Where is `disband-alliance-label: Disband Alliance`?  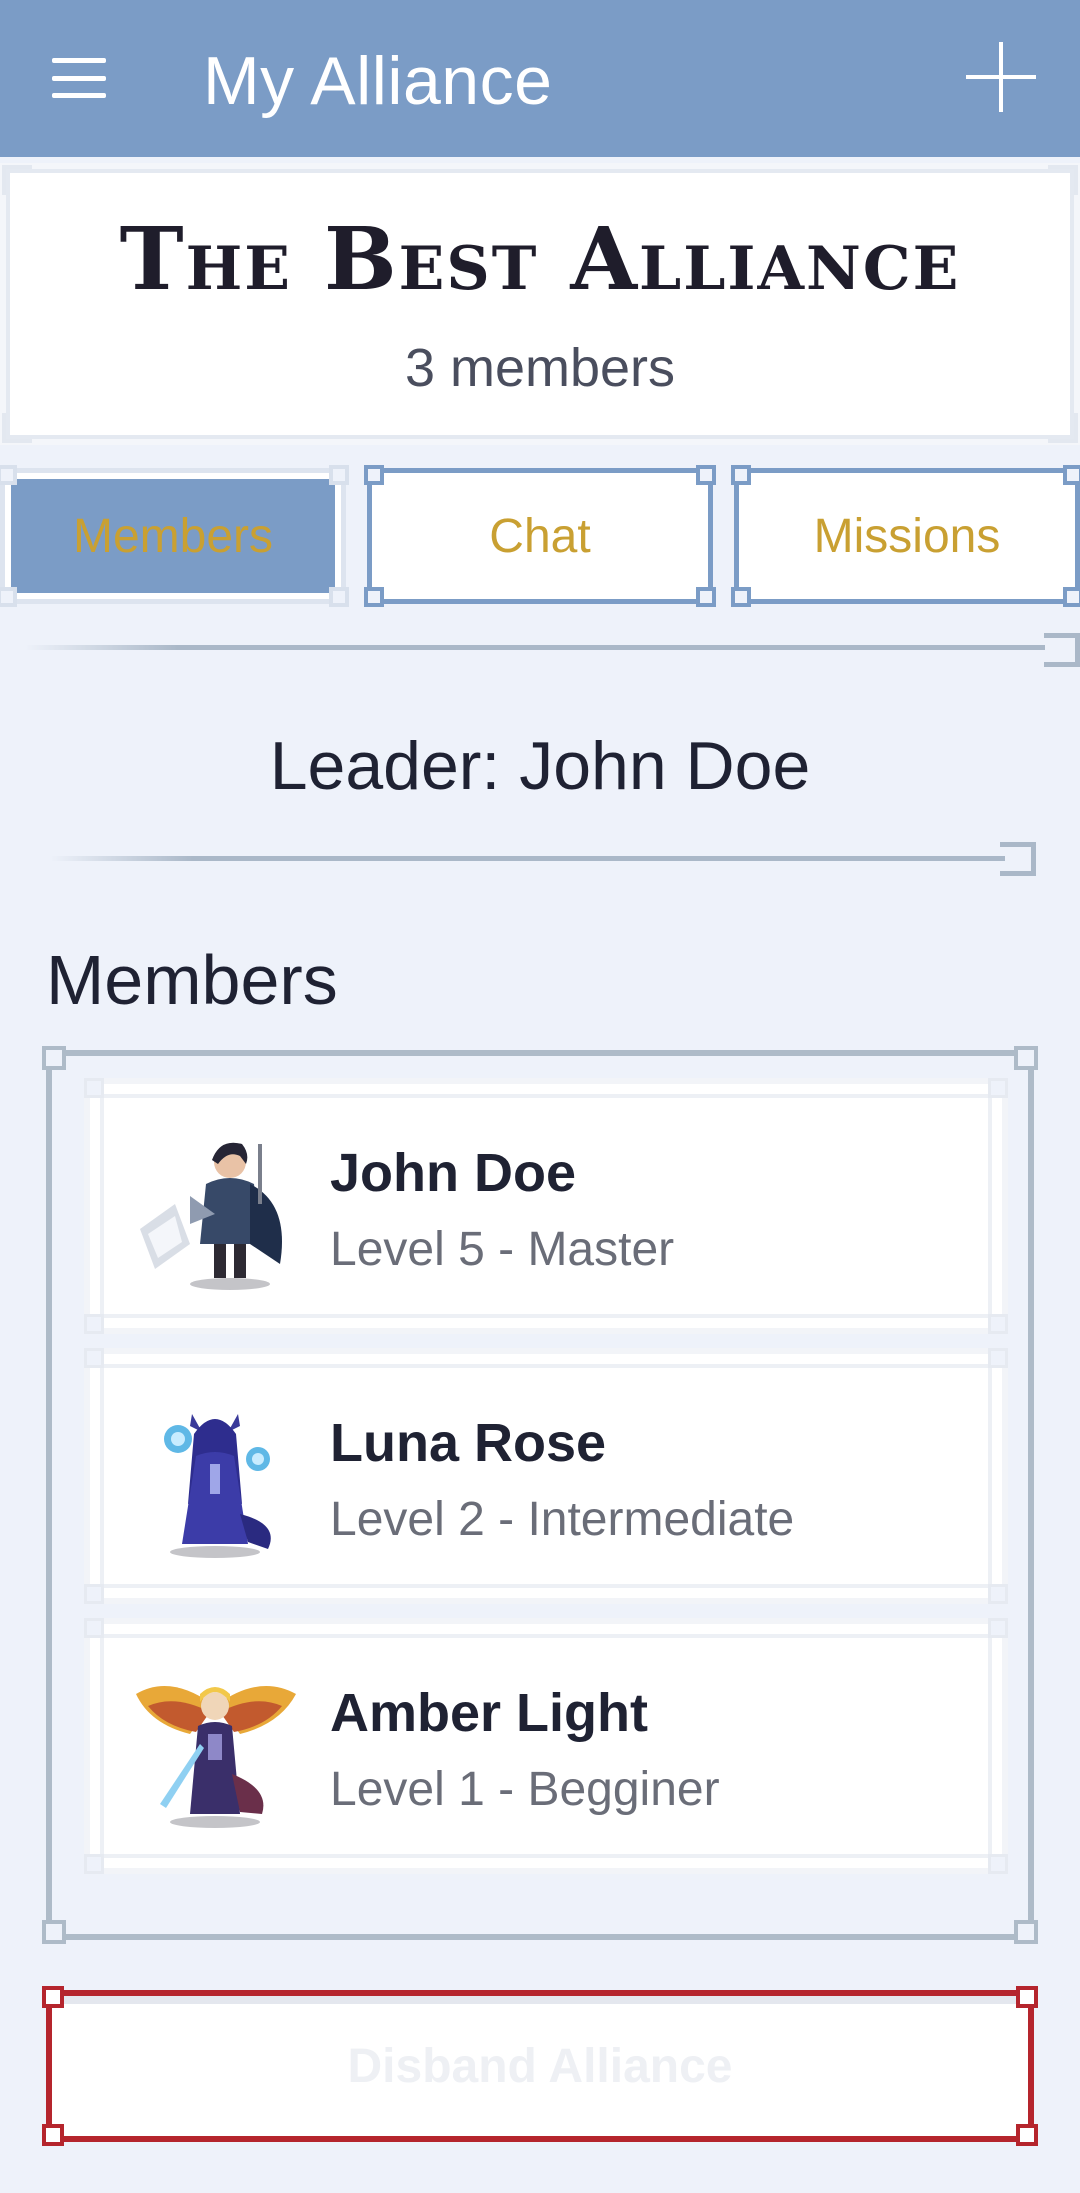
disband-alliance-label: Disband Alliance is located at coordinates (540, 2066).